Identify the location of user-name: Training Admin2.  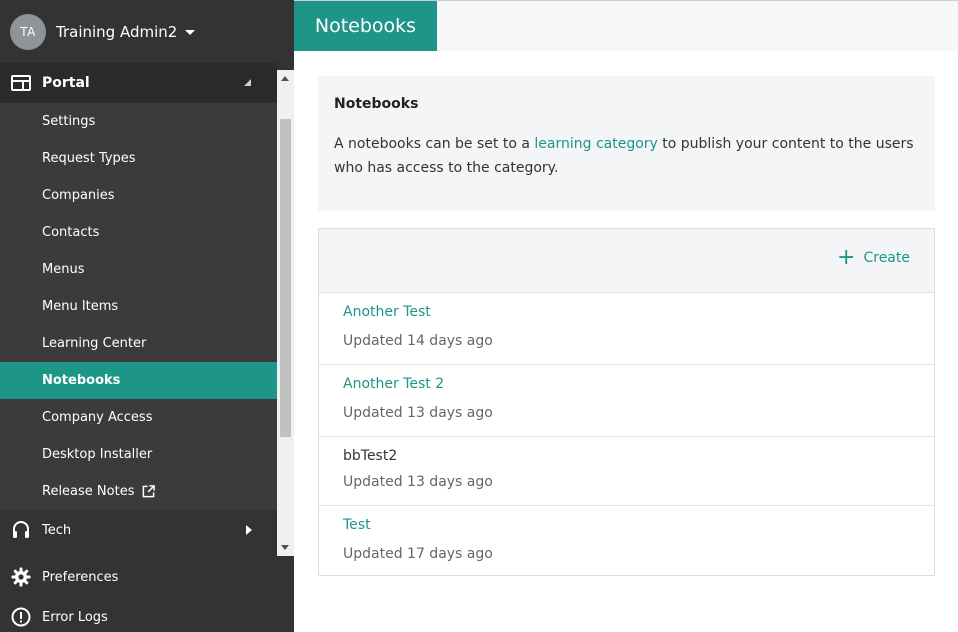
(117, 31).